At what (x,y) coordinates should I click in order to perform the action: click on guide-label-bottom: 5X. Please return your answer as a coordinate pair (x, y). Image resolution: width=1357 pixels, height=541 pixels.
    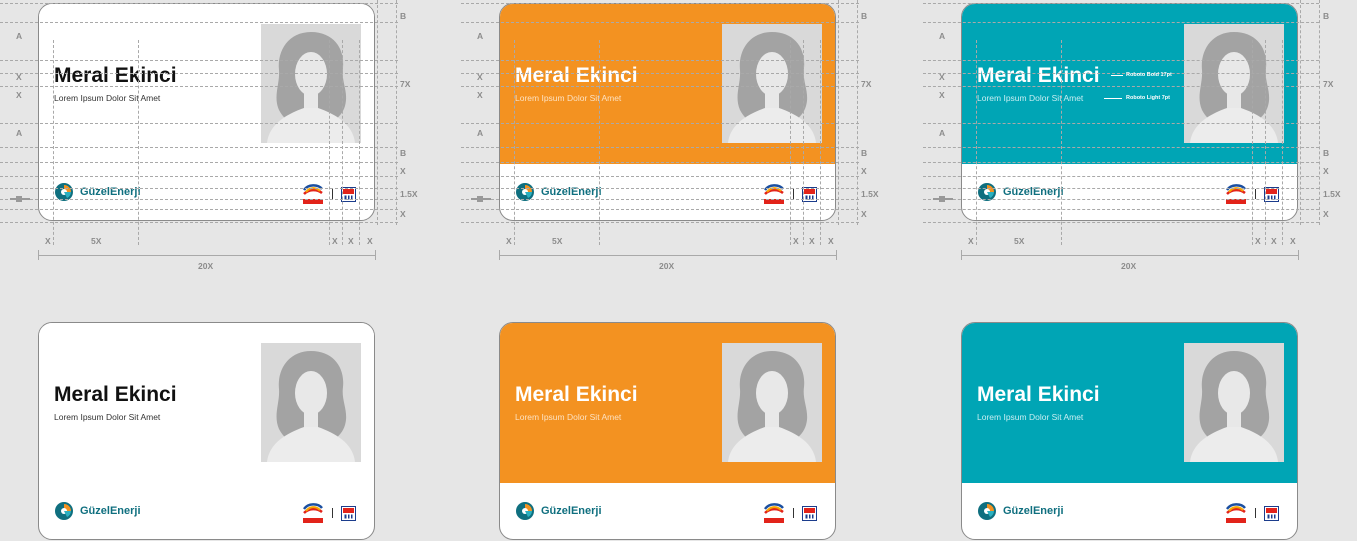
    Looking at the image, I should click on (96, 241).